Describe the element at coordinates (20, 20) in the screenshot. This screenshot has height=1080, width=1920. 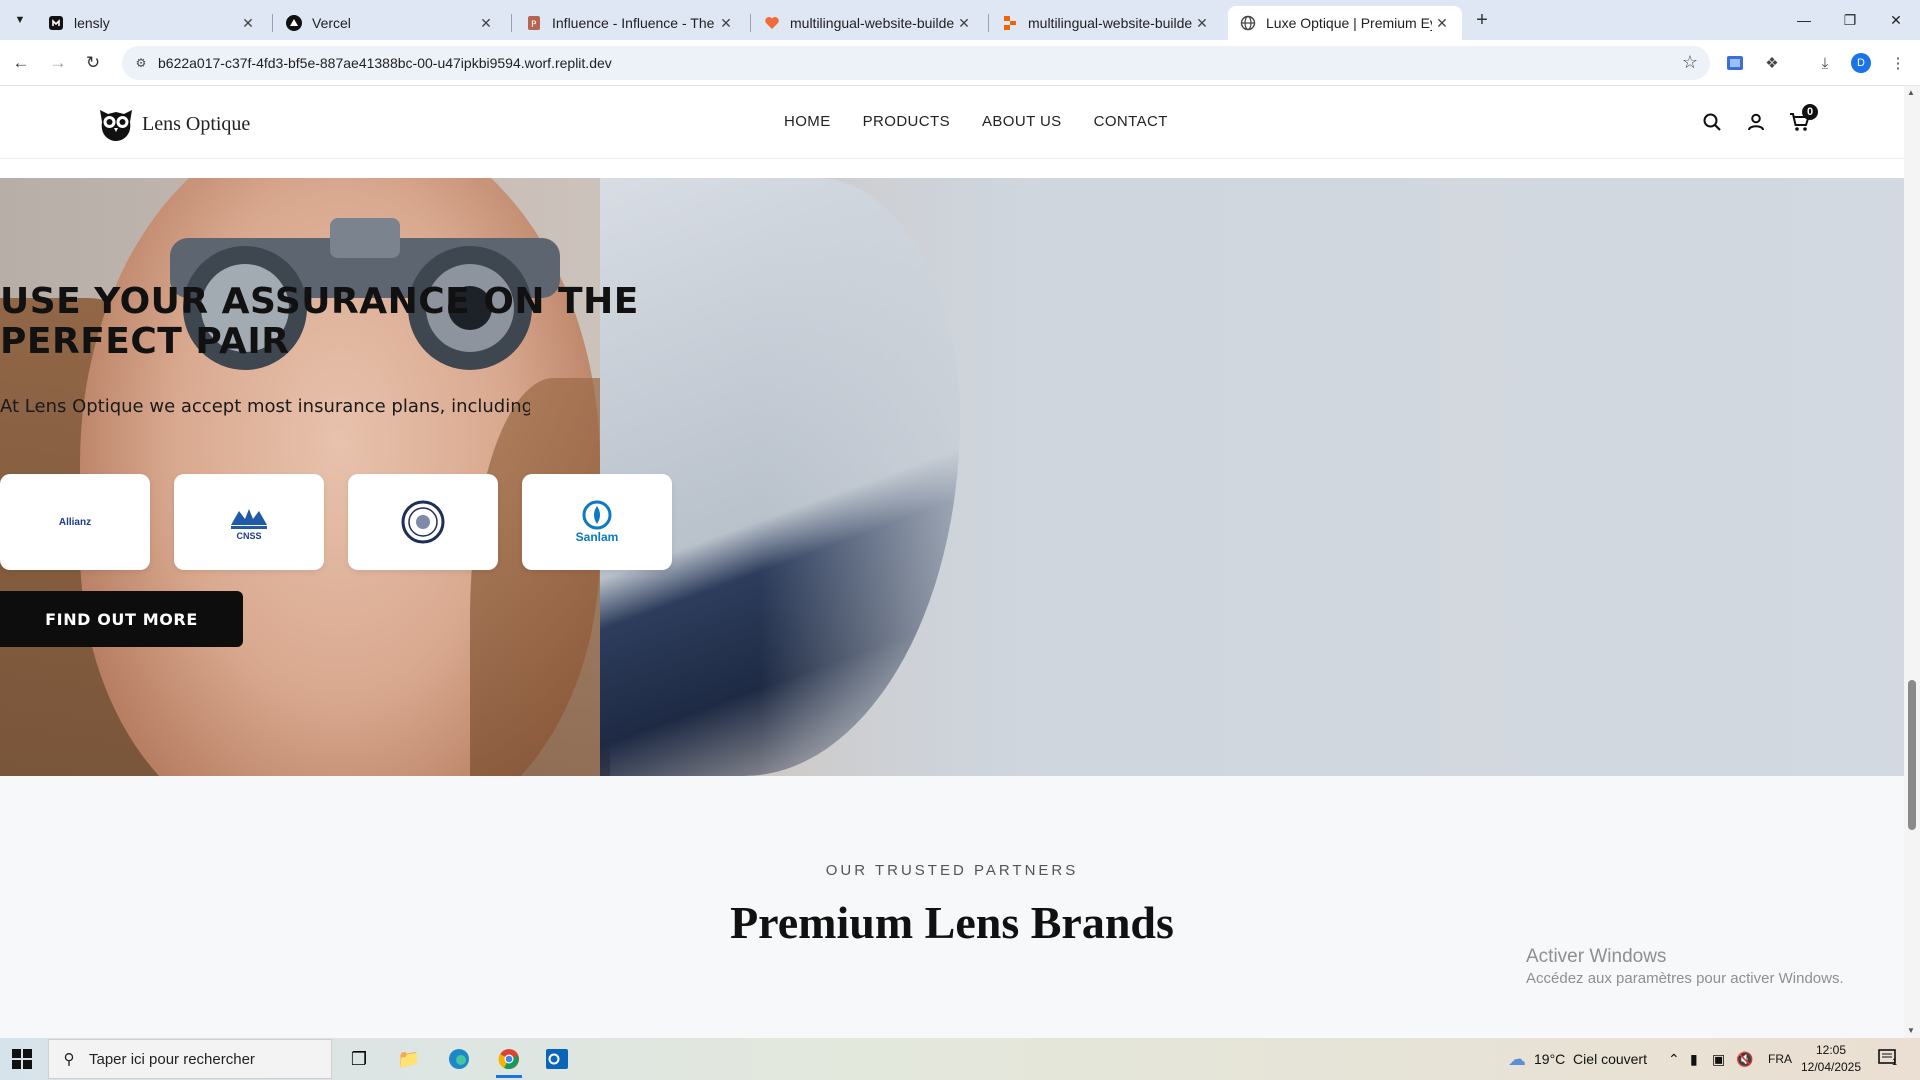
I see `tab-search-chevron-icon: ▼` at that location.